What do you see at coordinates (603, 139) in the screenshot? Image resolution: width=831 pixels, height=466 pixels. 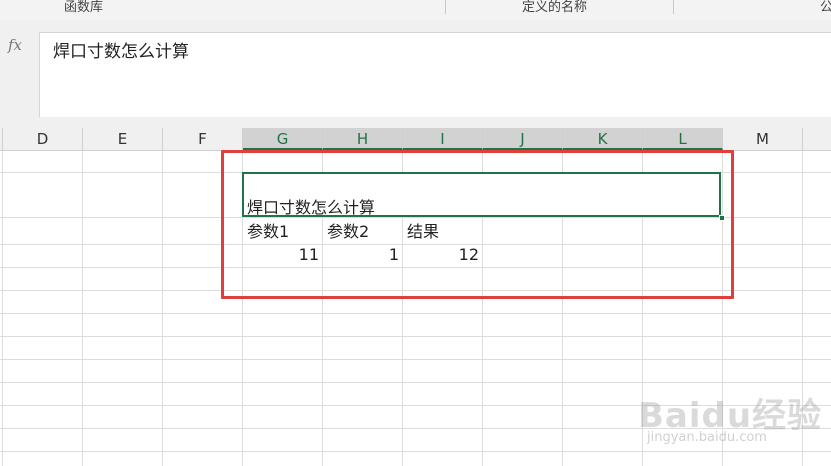 I see `column-header-k: K` at bounding box center [603, 139].